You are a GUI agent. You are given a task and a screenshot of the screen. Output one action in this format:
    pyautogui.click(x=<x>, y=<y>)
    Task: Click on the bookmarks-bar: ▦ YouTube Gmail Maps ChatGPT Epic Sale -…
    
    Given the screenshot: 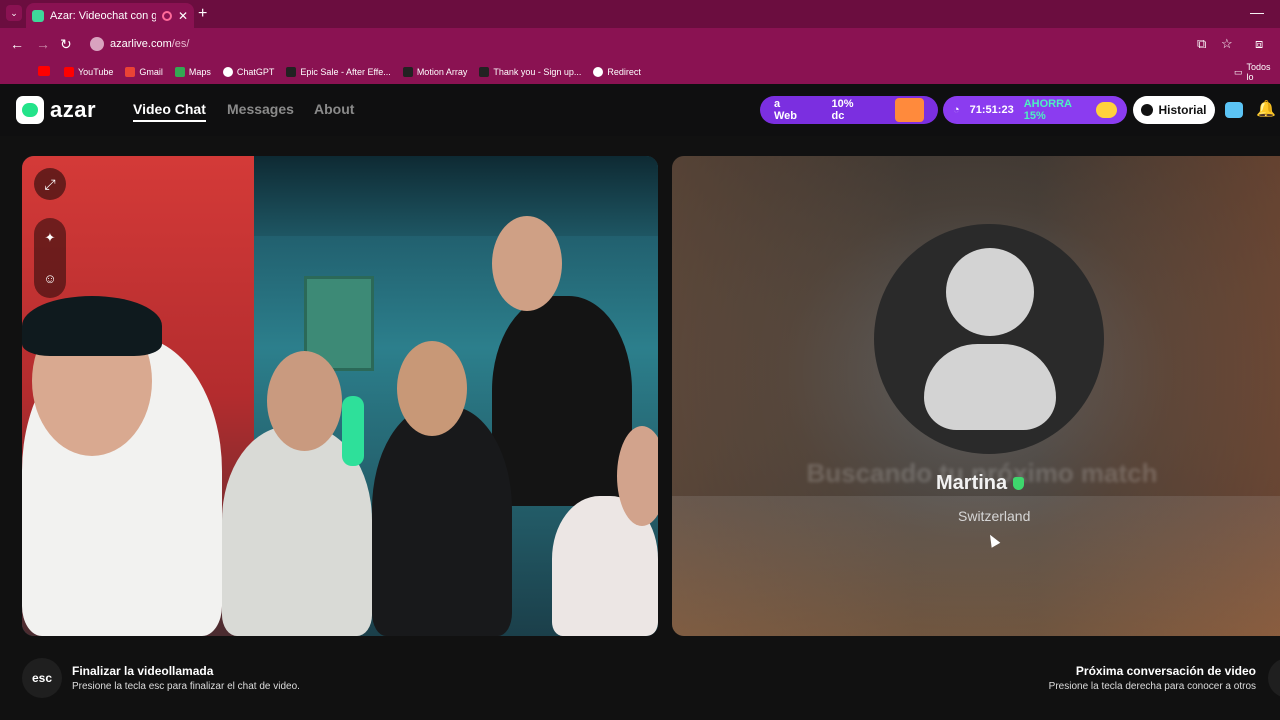 What is the action you would take?
    pyautogui.click(x=640, y=98)
    